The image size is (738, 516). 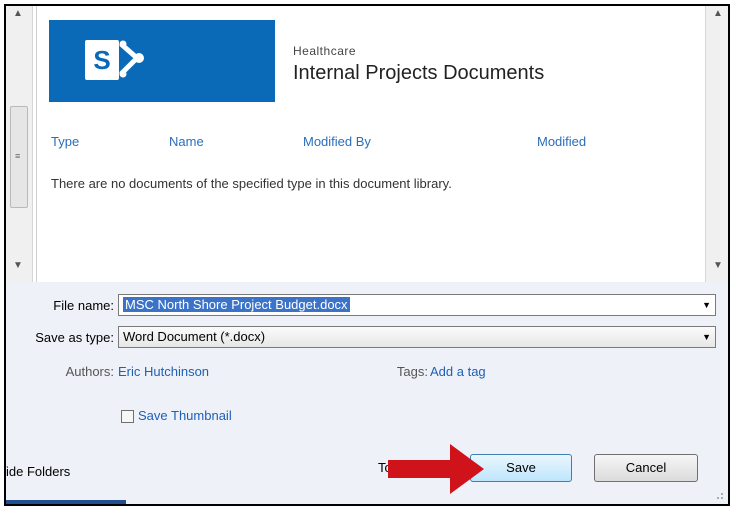 What do you see at coordinates (458, 371) in the screenshot?
I see `tags-input: Add a tag` at bounding box center [458, 371].